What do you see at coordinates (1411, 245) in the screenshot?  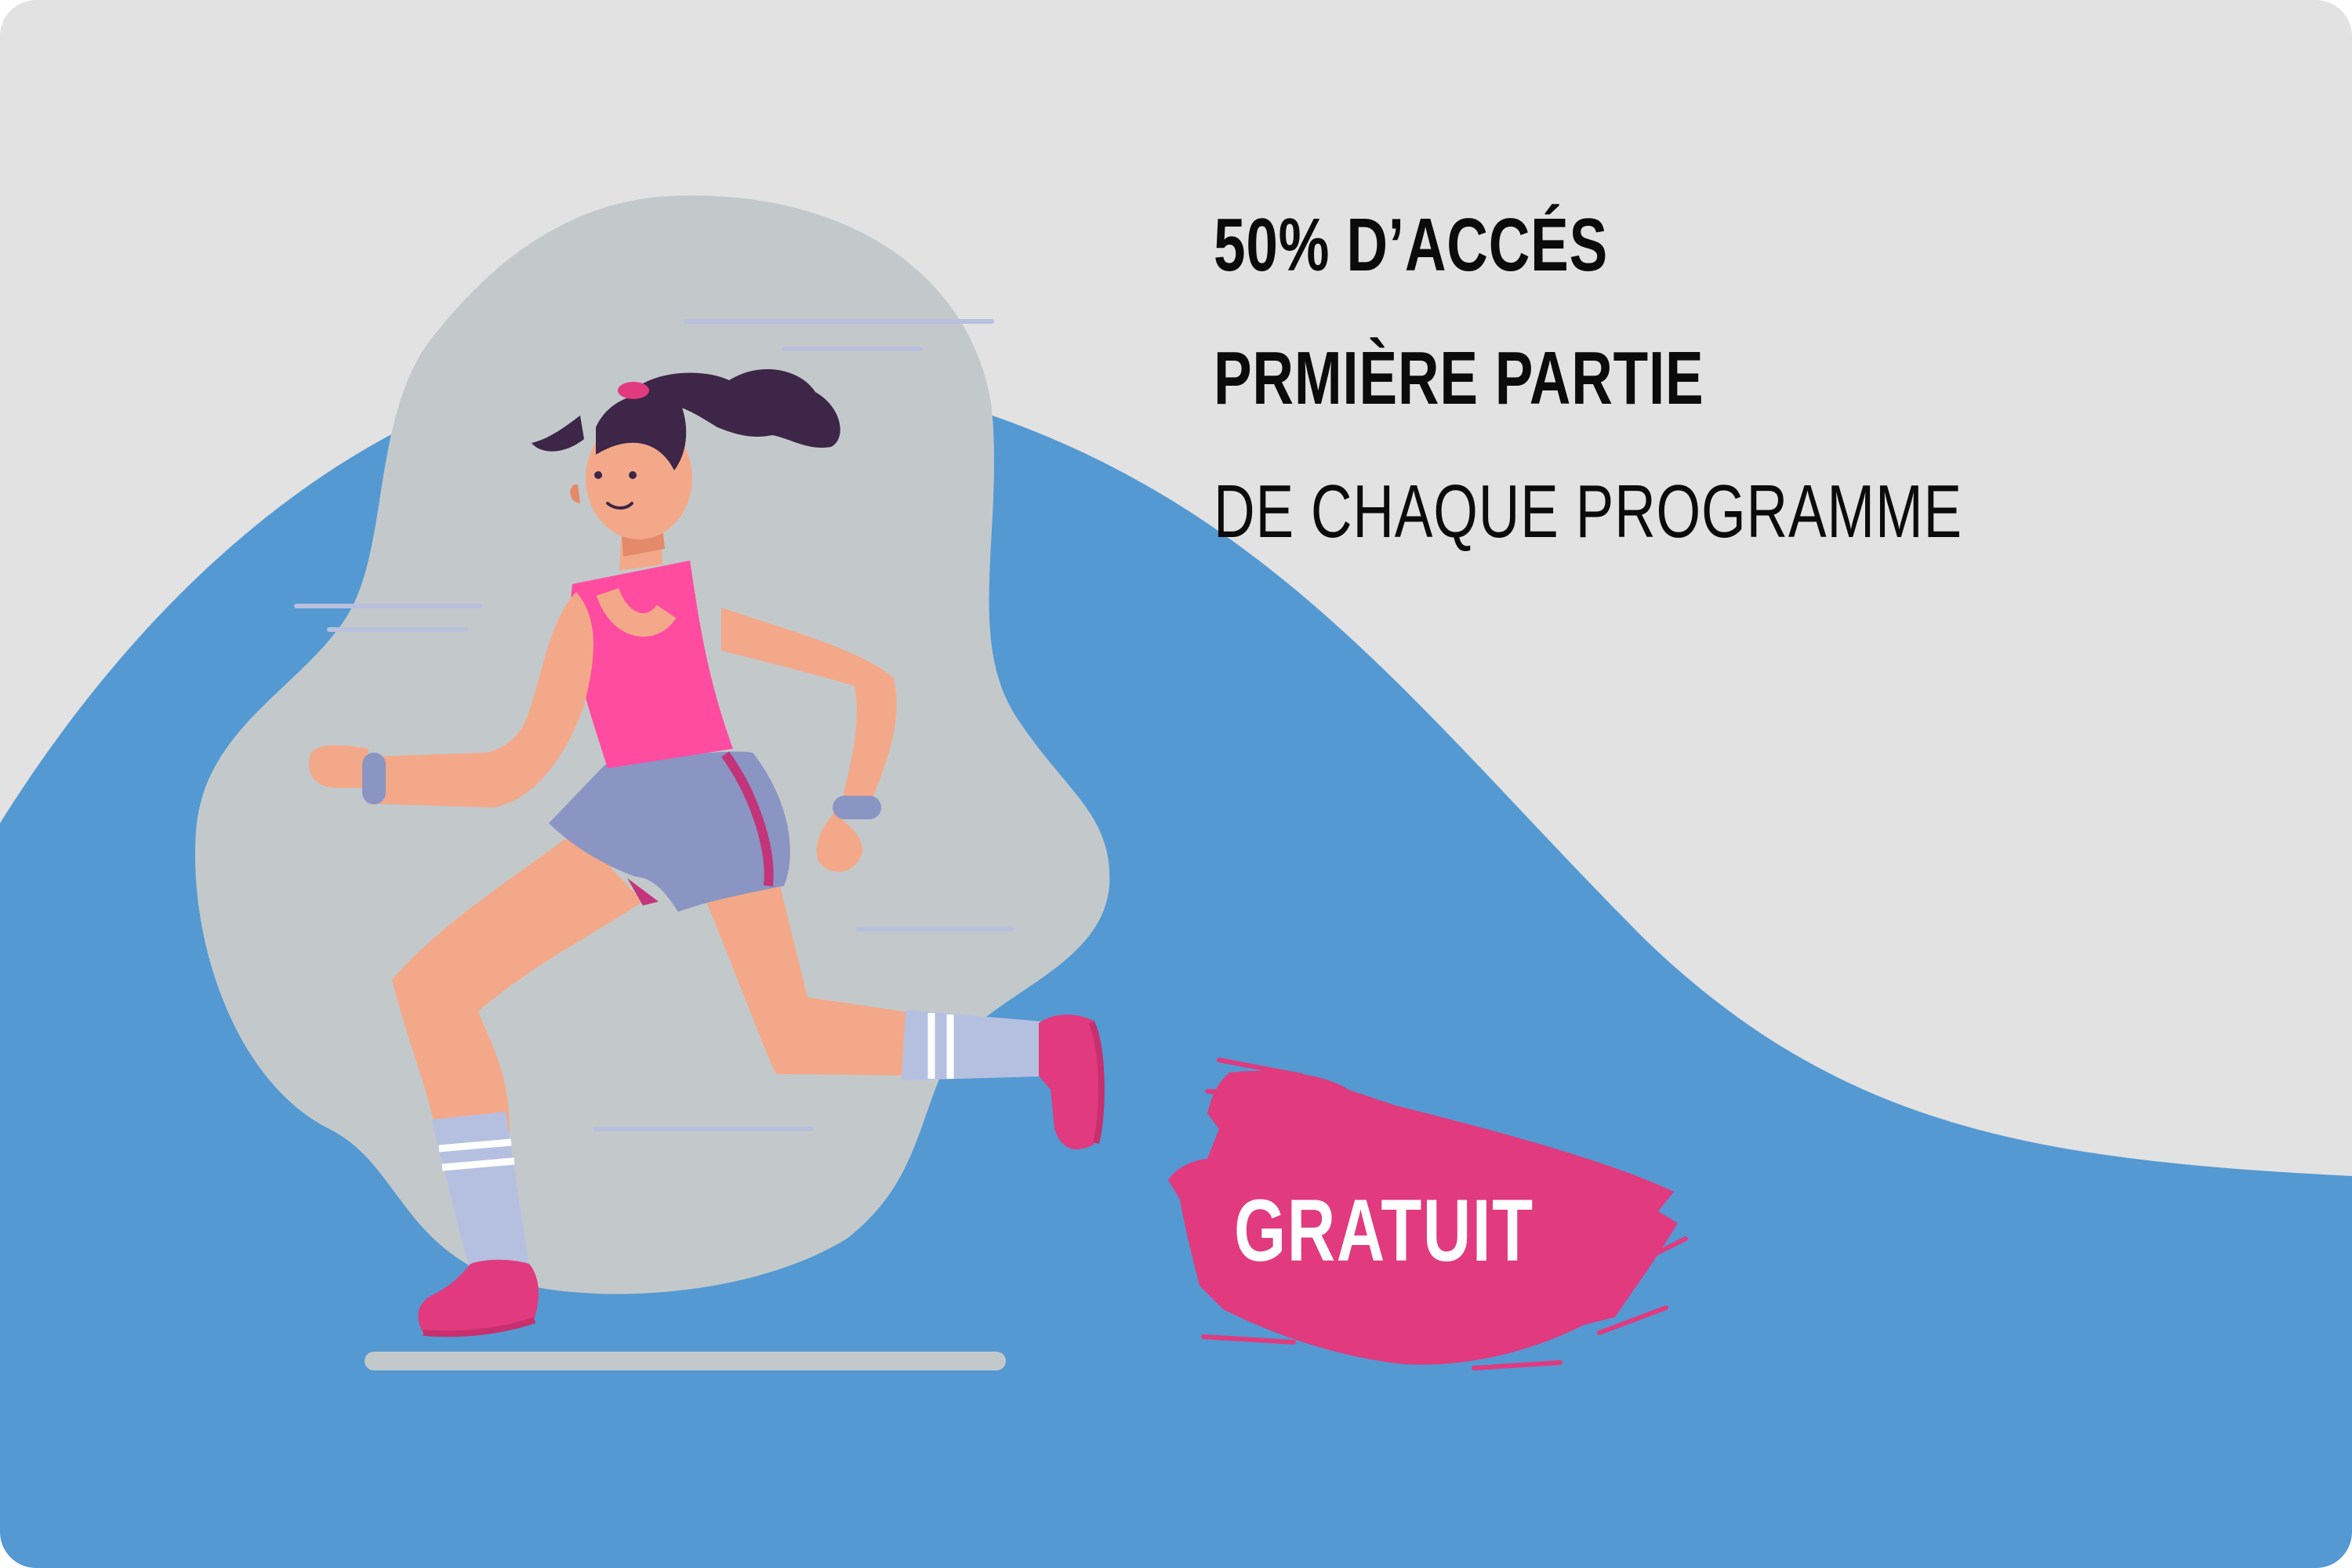 I see `headline-line-1: 50% D’ACCÉS` at bounding box center [1411, 245].